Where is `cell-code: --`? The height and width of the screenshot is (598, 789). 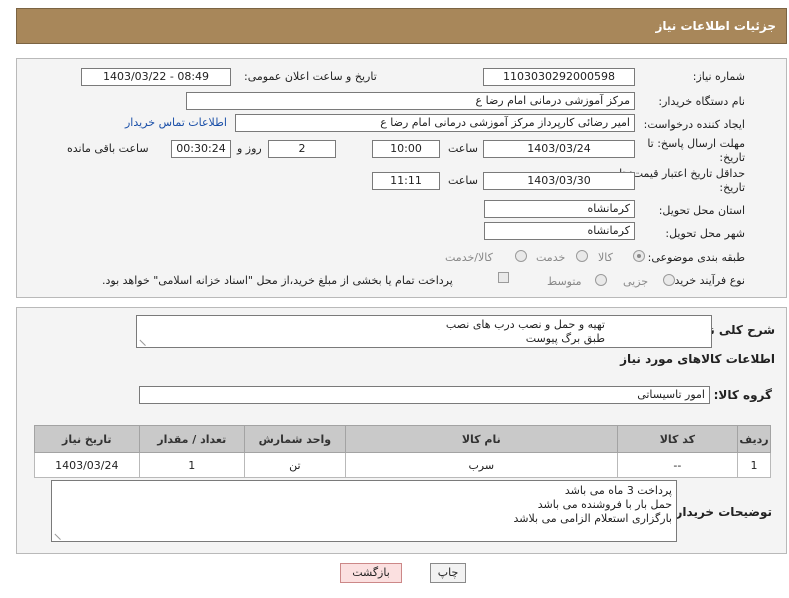
cell-code: -- is located at coordinates (677, 465).